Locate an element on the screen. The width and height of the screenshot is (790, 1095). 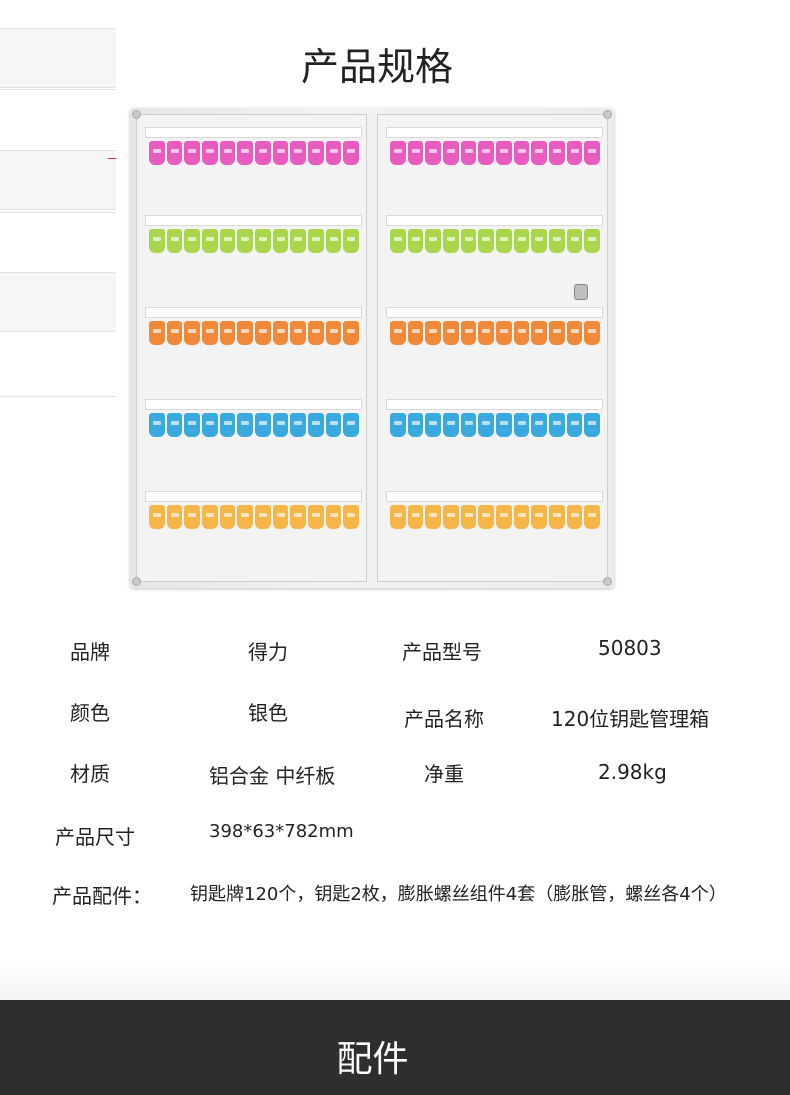
cabinet-door-right is located at coordinates (492, 348).